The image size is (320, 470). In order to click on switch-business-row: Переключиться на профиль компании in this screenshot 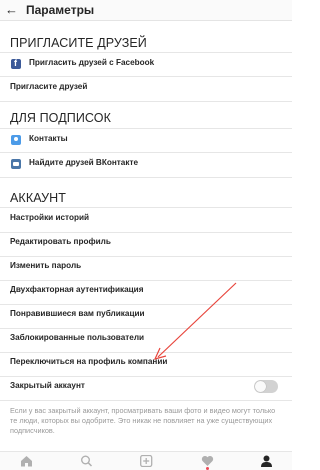, I will do `click(146, 364)`.